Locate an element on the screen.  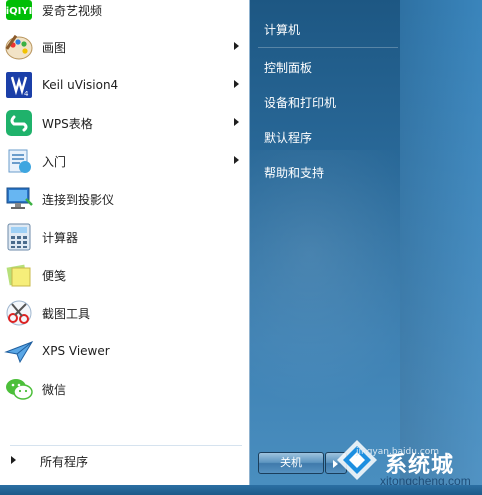
program-label: WPS表格 is located at coordinates (67, 123).